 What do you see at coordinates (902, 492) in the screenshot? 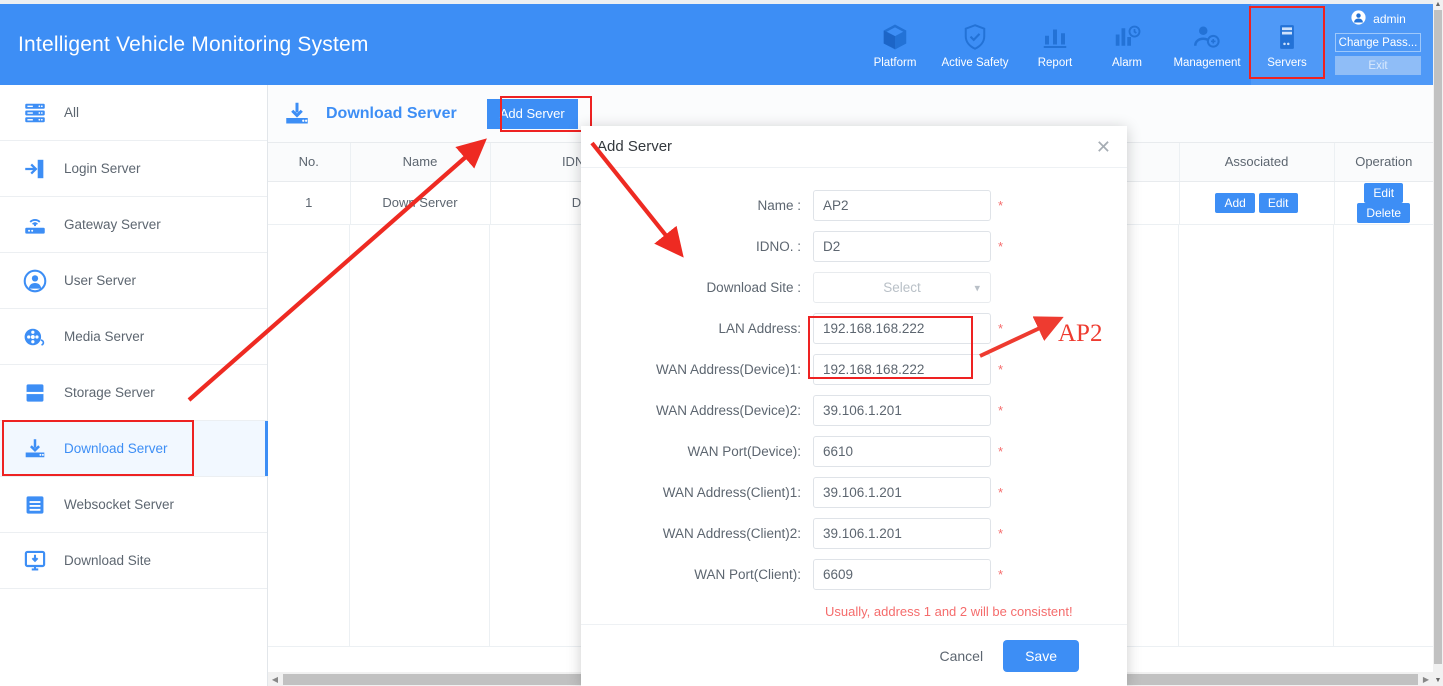
I see `wan-address-client1-input` at bounding box center [902, 492].